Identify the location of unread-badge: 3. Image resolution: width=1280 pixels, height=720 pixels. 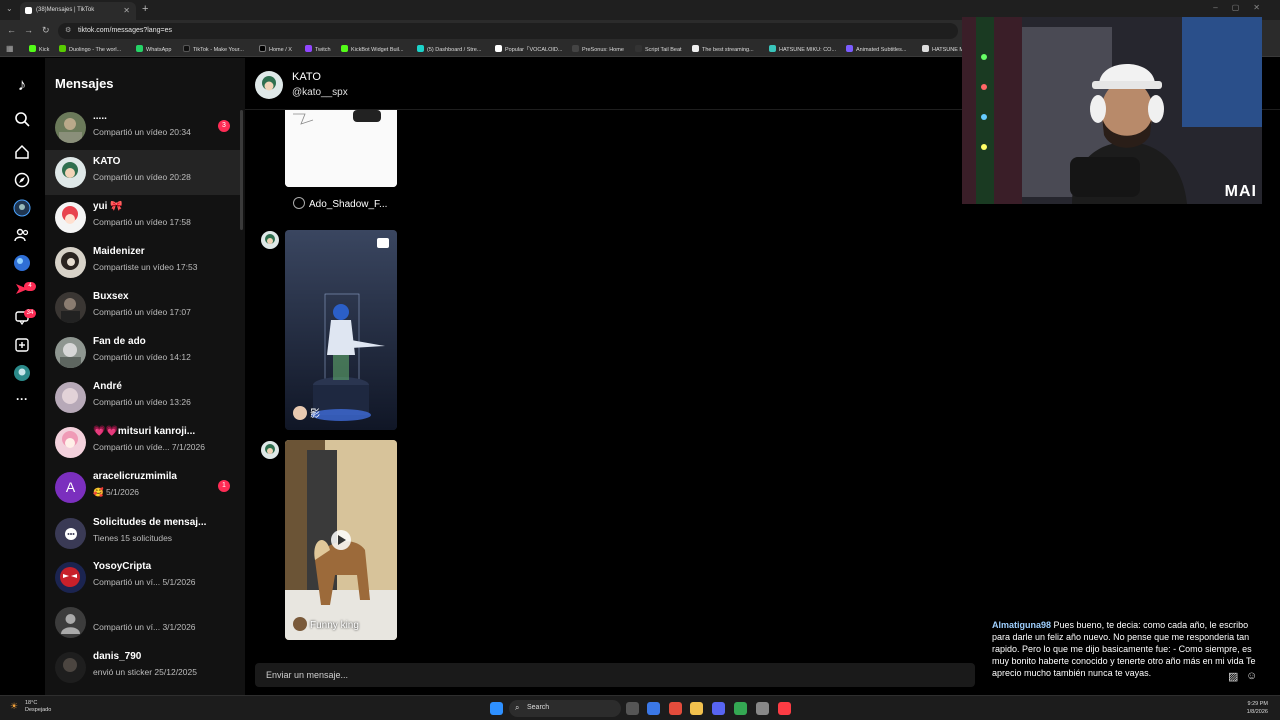
(224, 126).